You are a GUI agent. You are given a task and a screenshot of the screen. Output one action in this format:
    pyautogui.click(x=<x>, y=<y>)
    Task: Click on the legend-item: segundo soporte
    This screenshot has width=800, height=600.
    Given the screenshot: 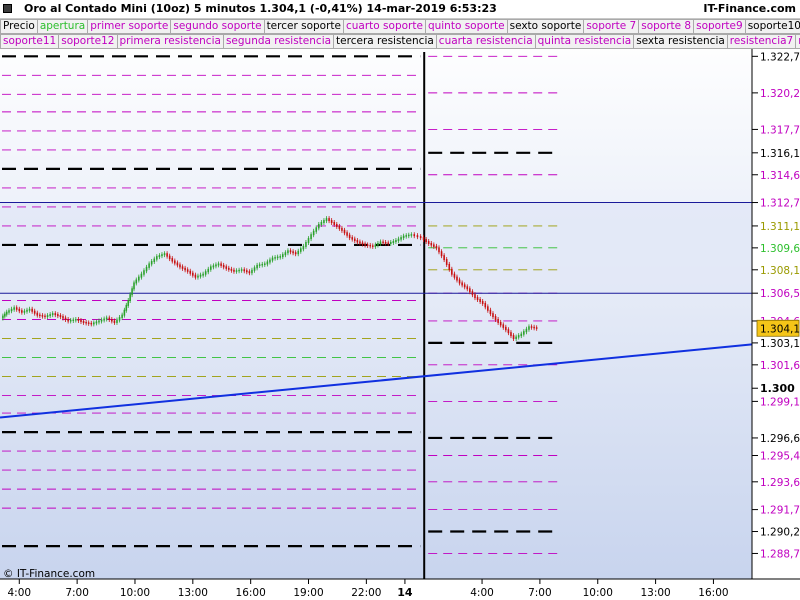 What is the action you would take?
    pyautogui.click(x=217, y=26)
    